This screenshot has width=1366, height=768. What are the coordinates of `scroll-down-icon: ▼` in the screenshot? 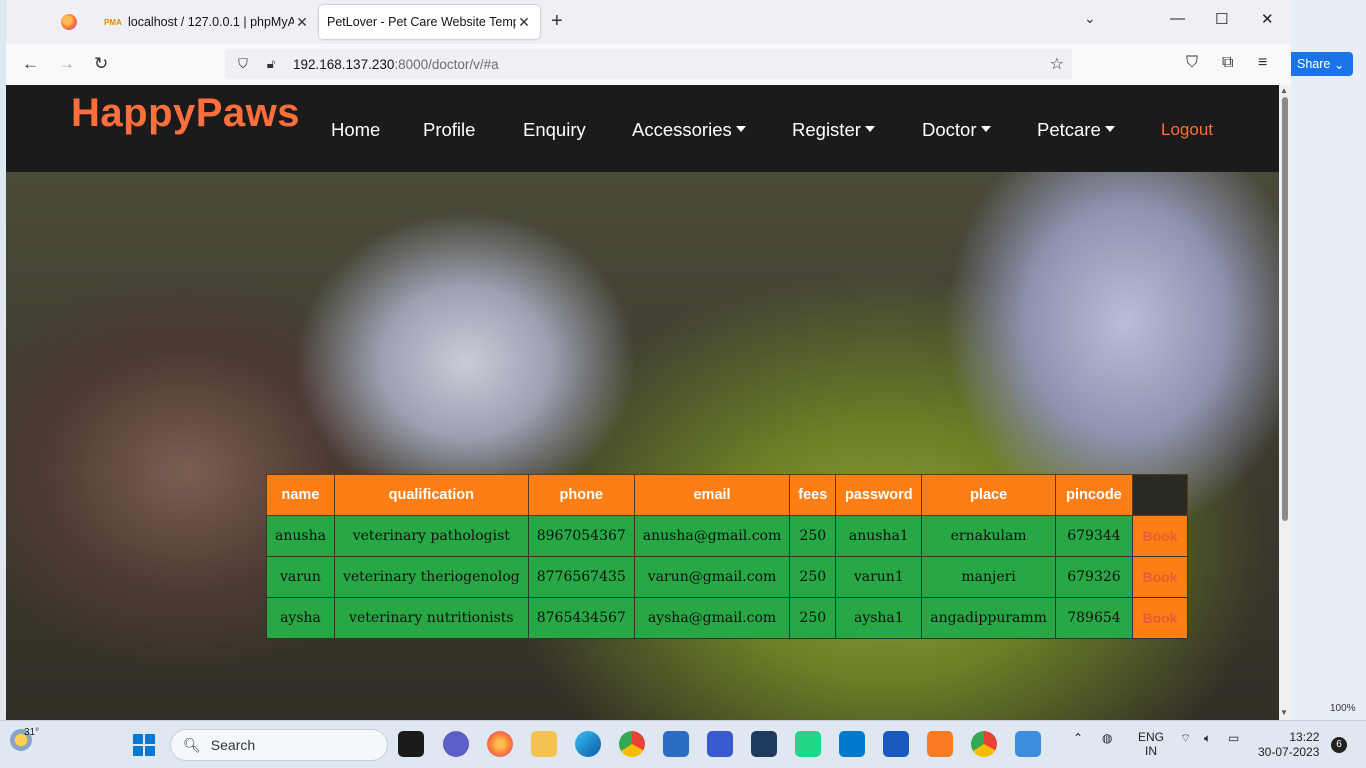 It's located at (1284, 712).